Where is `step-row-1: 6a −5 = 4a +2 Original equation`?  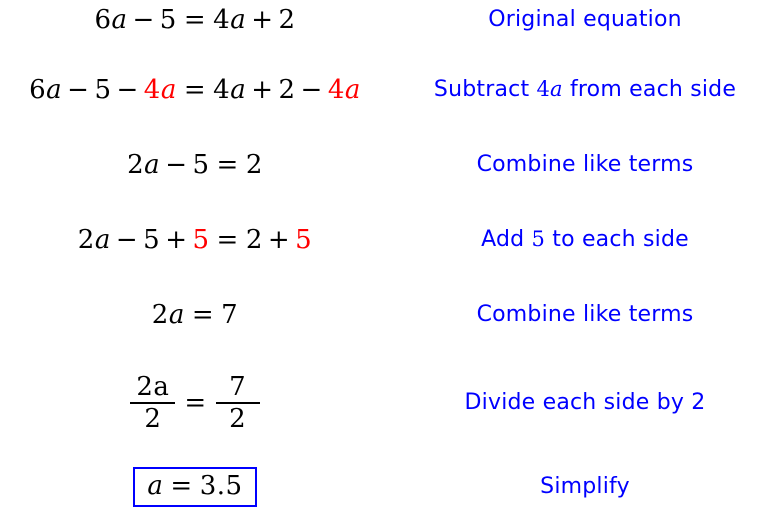 step-row-1: 6a −5 = 4a +2 Original equation is located at coordinates (390, 20).